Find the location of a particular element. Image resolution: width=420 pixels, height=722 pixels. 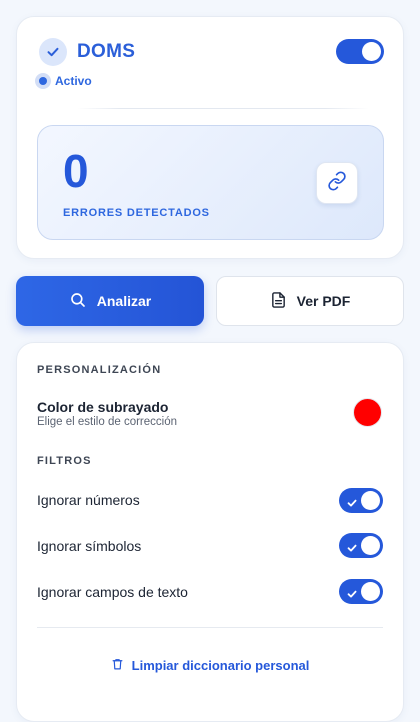

filters-heading: FILTROS is located at coordinates (64, 461).